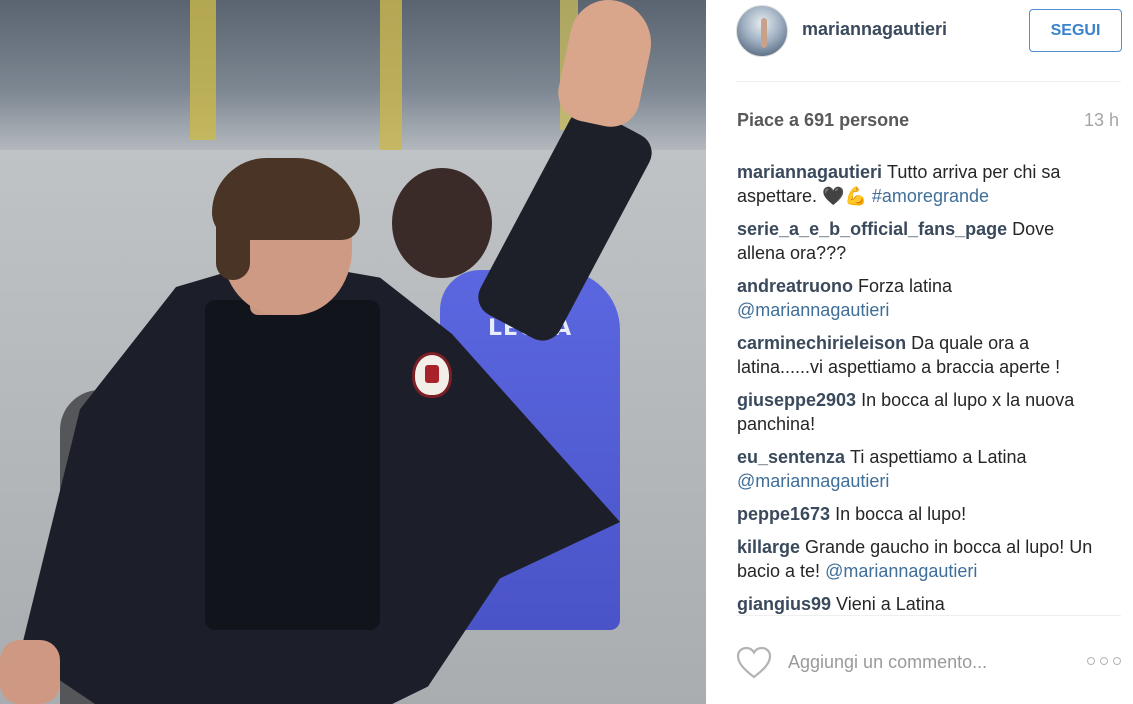 Image resolution: width=1133 pixels, height=704 pixels. I want to click on comment-username: carminechirieleison, so click(821, 343).